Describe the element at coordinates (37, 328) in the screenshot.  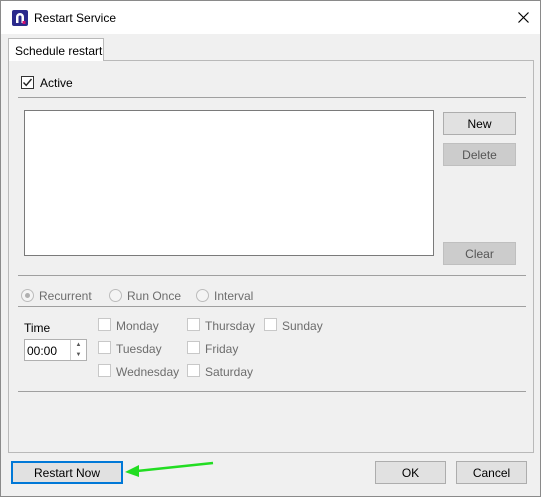
I see `time-label: Time` at that location.